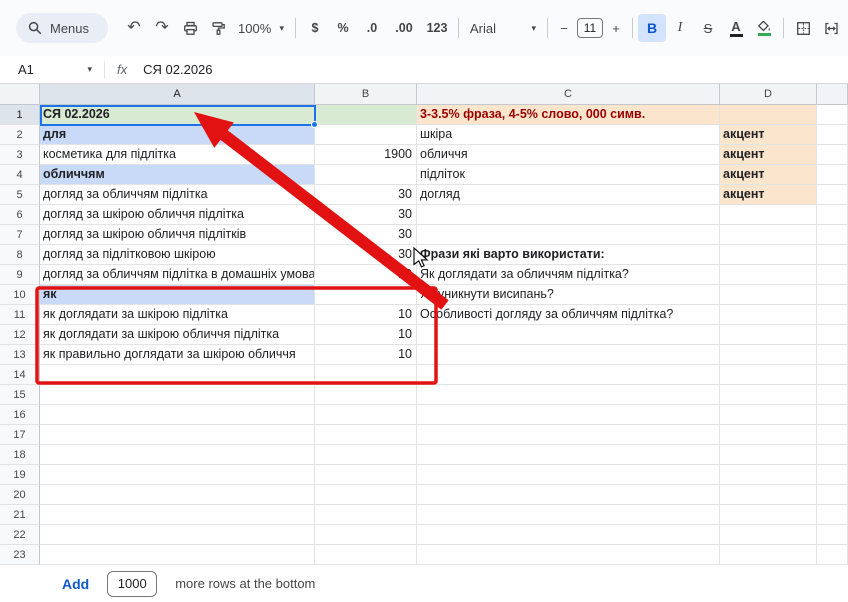  Describe the element at coordinates (568, 555) in the screenshot. I see `cell-C23` at that location.